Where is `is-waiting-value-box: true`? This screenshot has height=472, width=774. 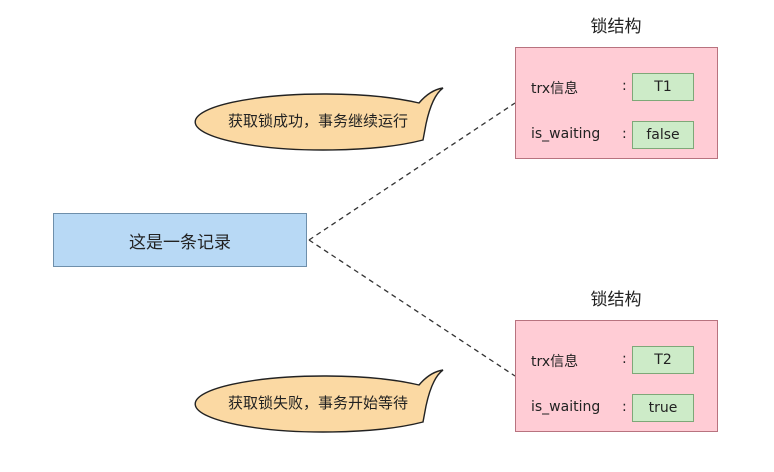 is-waiting-value-box: true is located at coordinates (663, 408).